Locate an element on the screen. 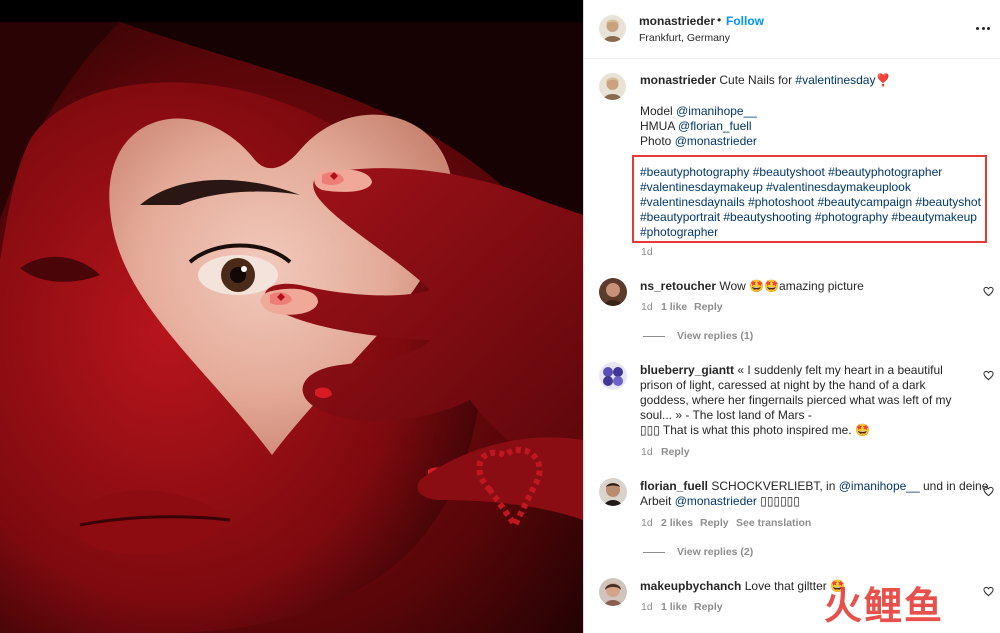 The width and height of the screenshot is (1000, 633). follow-button: Follow is located at coordinates (745, 21).